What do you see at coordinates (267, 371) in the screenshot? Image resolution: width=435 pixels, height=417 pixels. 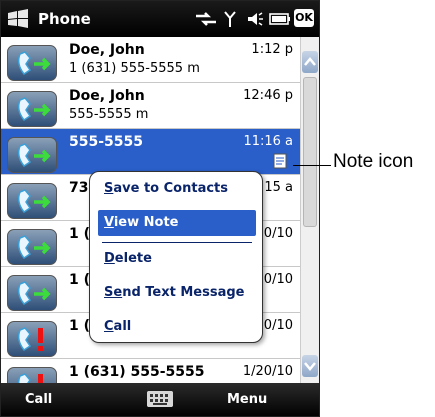 I see `call-time: 1/20/10` at bounding box center [267, 371].